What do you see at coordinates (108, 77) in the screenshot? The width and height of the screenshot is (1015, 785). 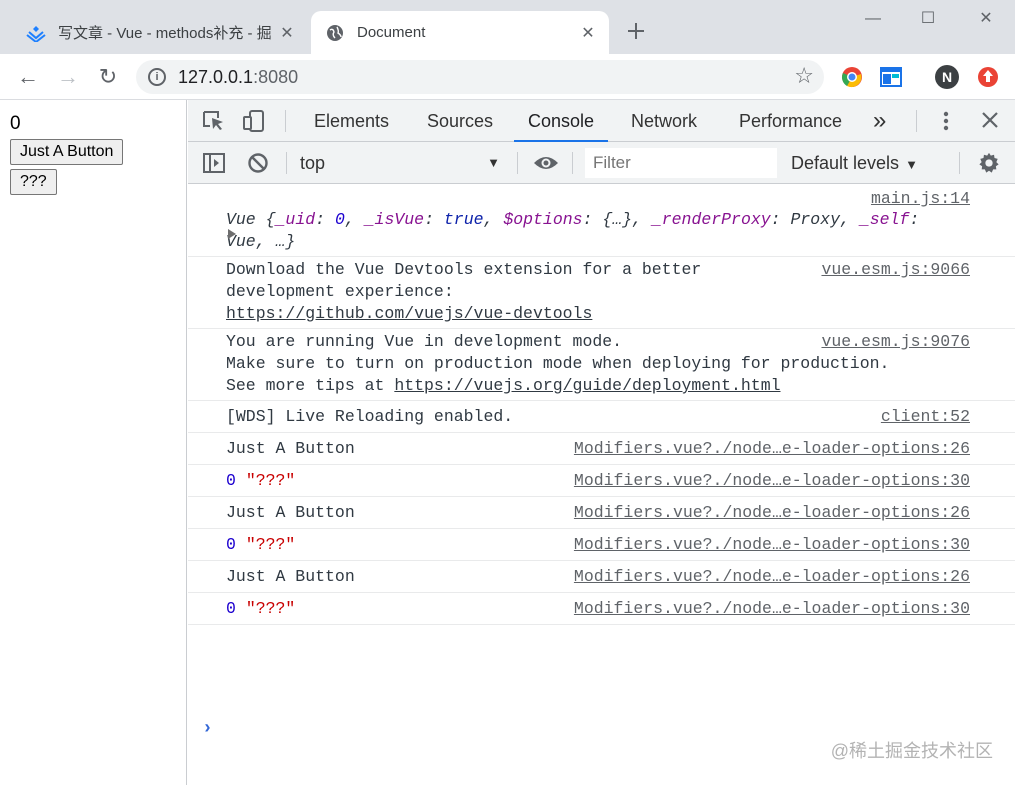 I see `reload-button: ↻` at bounding box center [108, 77].